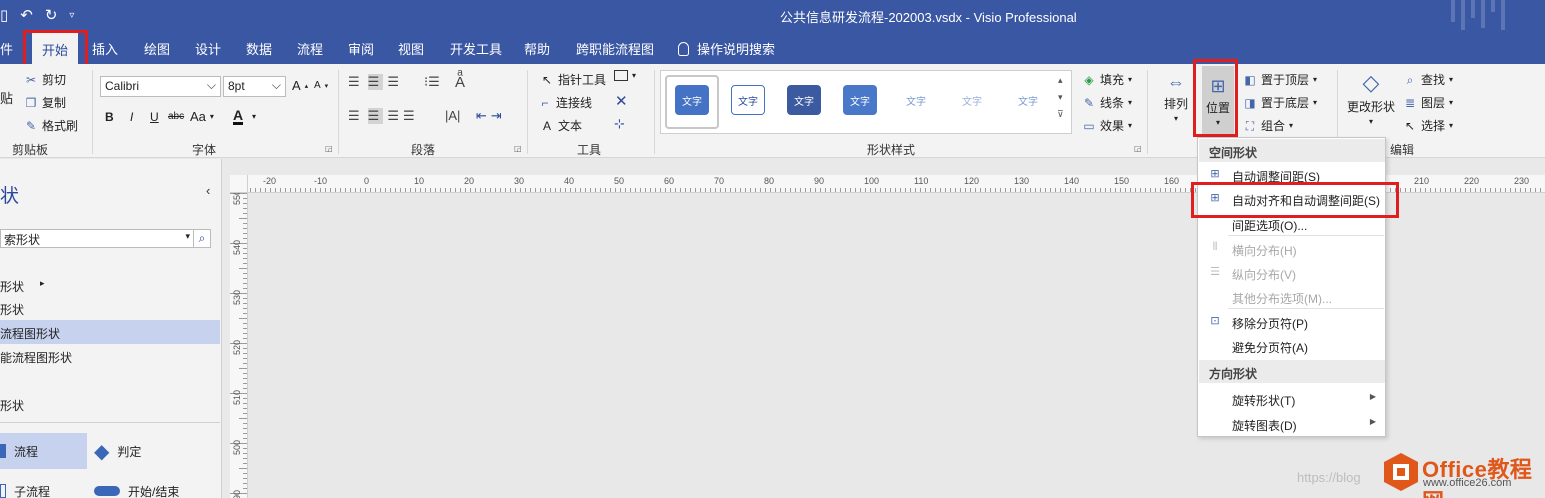 The image size is (1545, 498). Describe the element at coordinates (383, 116) in the screenshot. I see `align-horizontal-buttons: ☰ ☰ ☰☰` at that location.